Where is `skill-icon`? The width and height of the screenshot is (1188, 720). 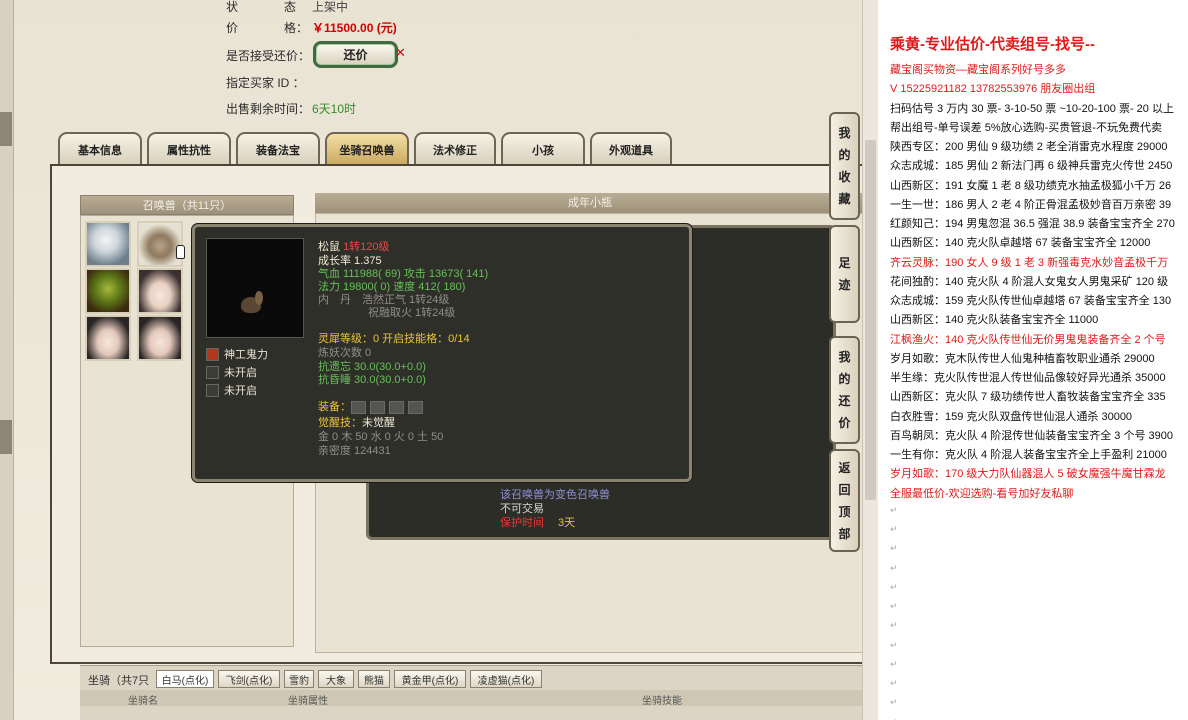 skill-icon is located at coordinates (212, 354).